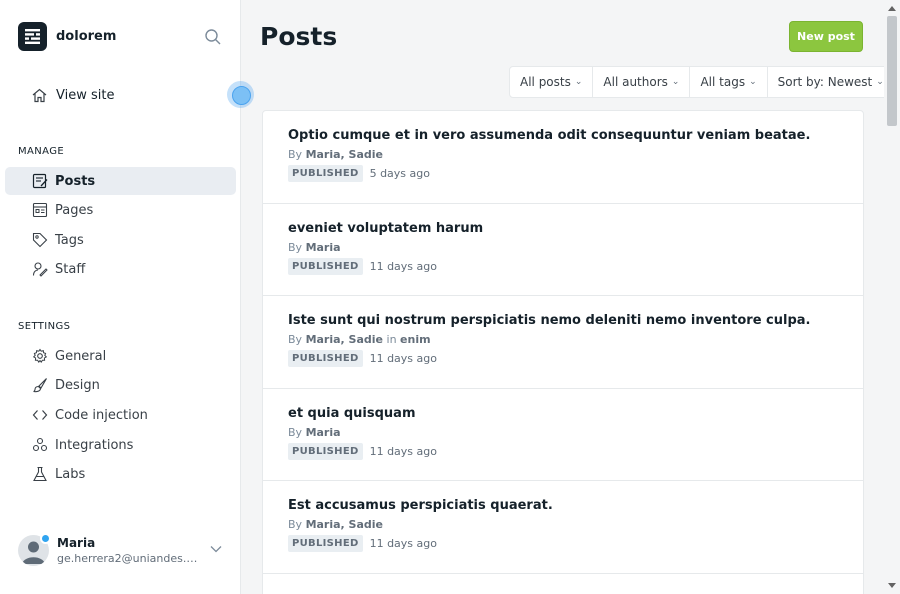  What do you see at coordinates (120, 181) in the screenshot?
I see `sidebar-item-posts: Posts` at bounding box center [120, 181].